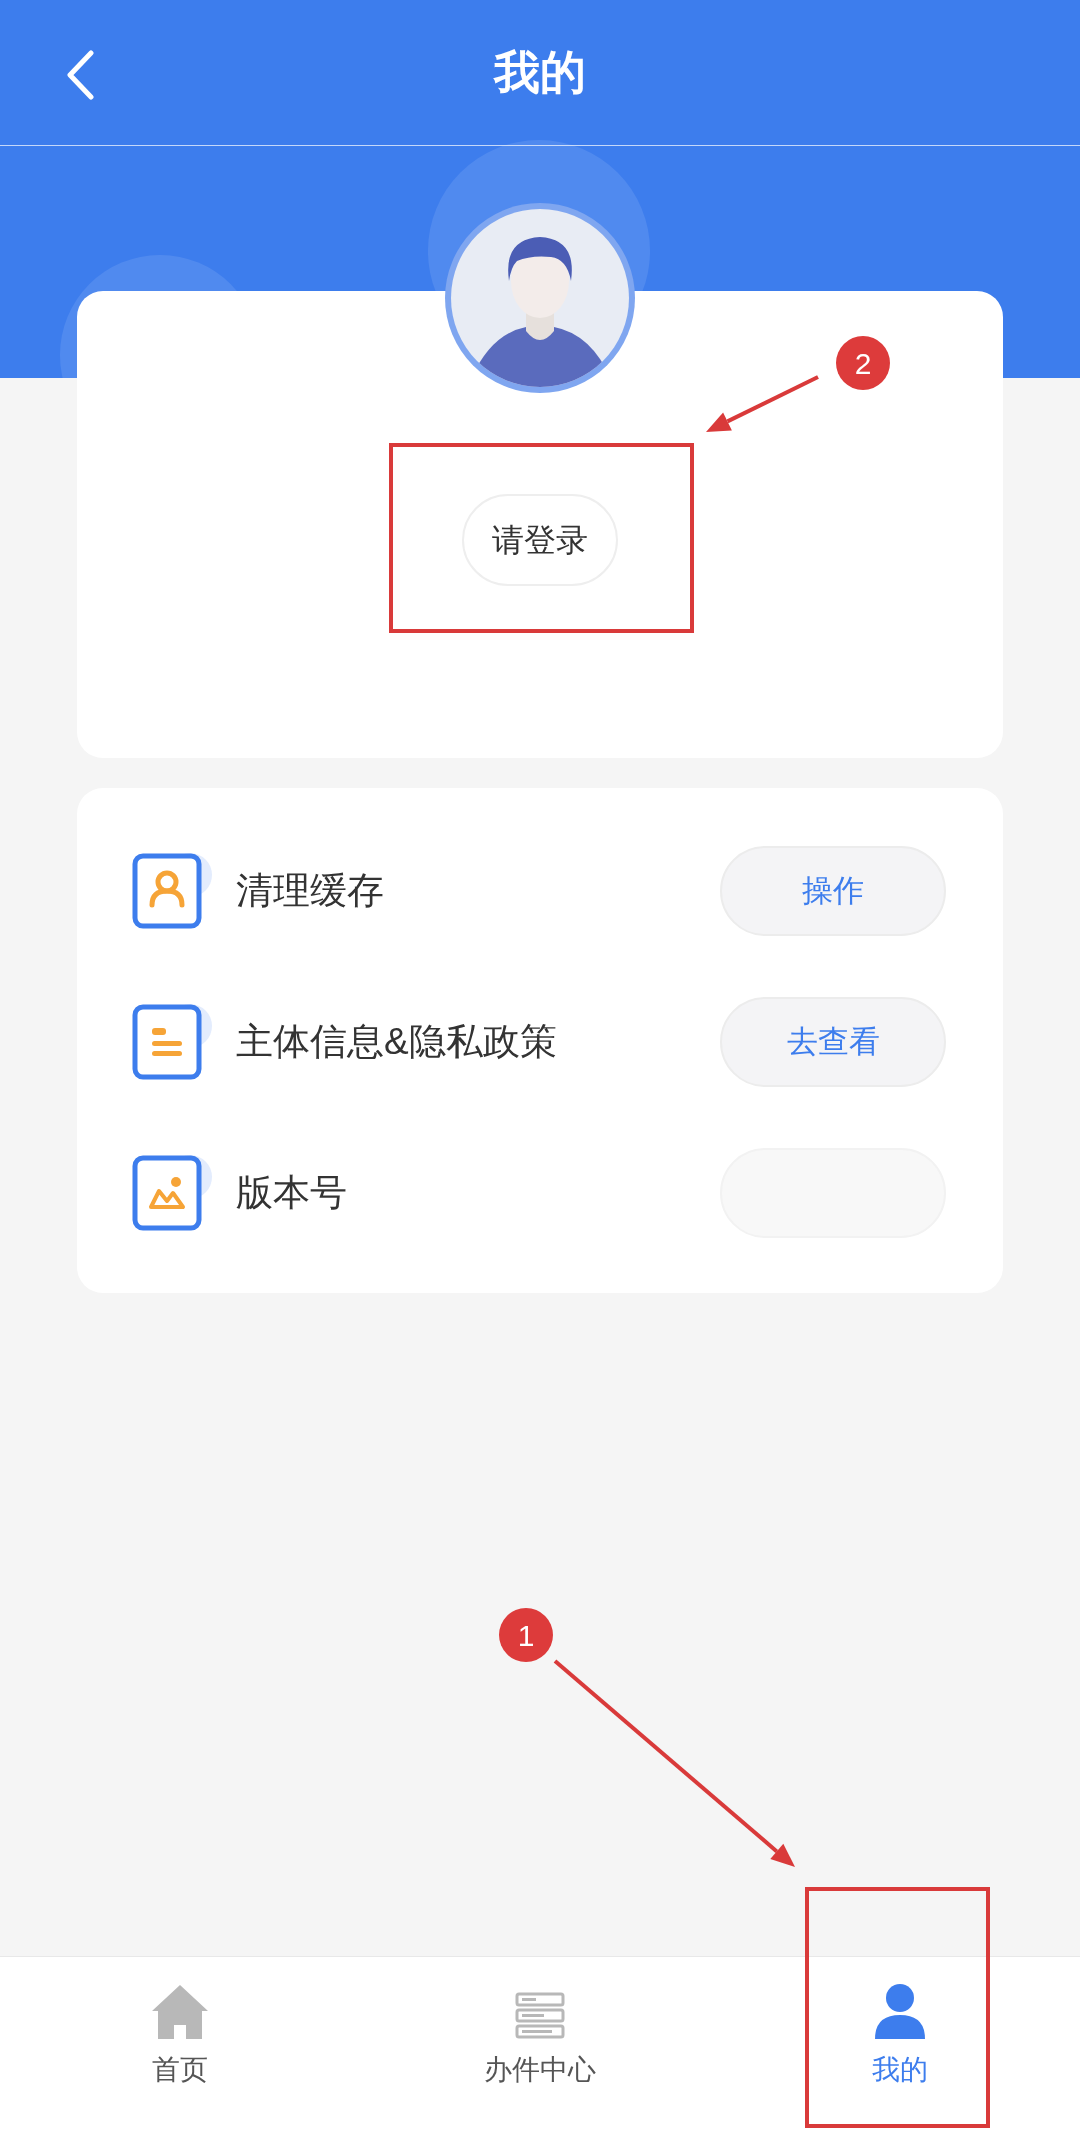  What do you see at coordinates (540, 2016) in the screenshot?
I see `list-icon` at bounding box center [540, 2016].